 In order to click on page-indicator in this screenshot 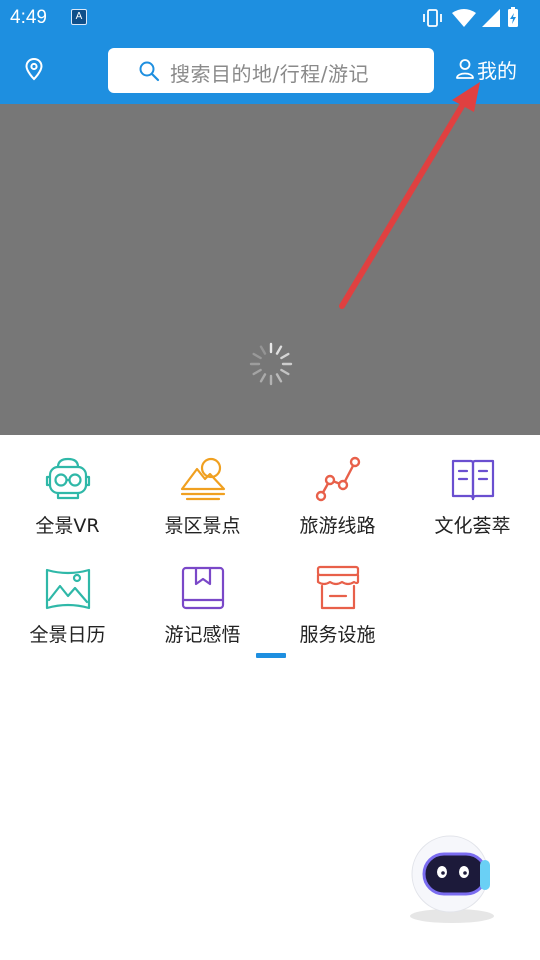, I will do `click(271, 655)`.